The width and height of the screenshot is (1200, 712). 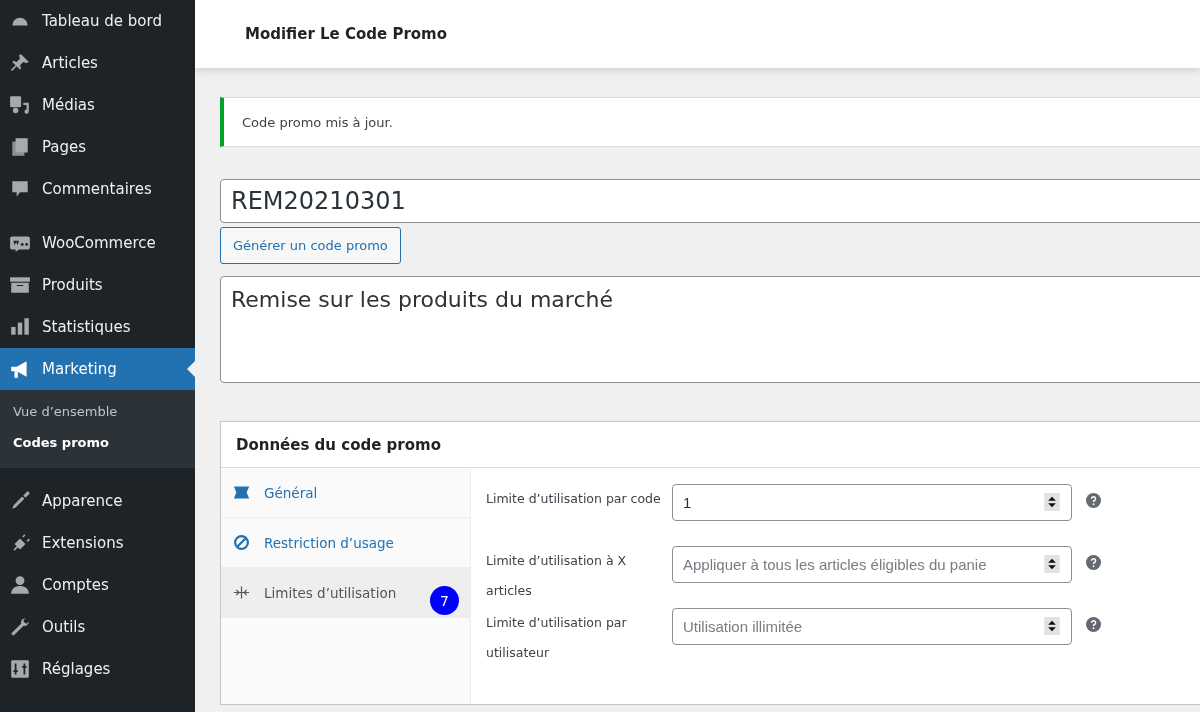 I want to click on panel-tab: Général, so click(x=345, y=493).